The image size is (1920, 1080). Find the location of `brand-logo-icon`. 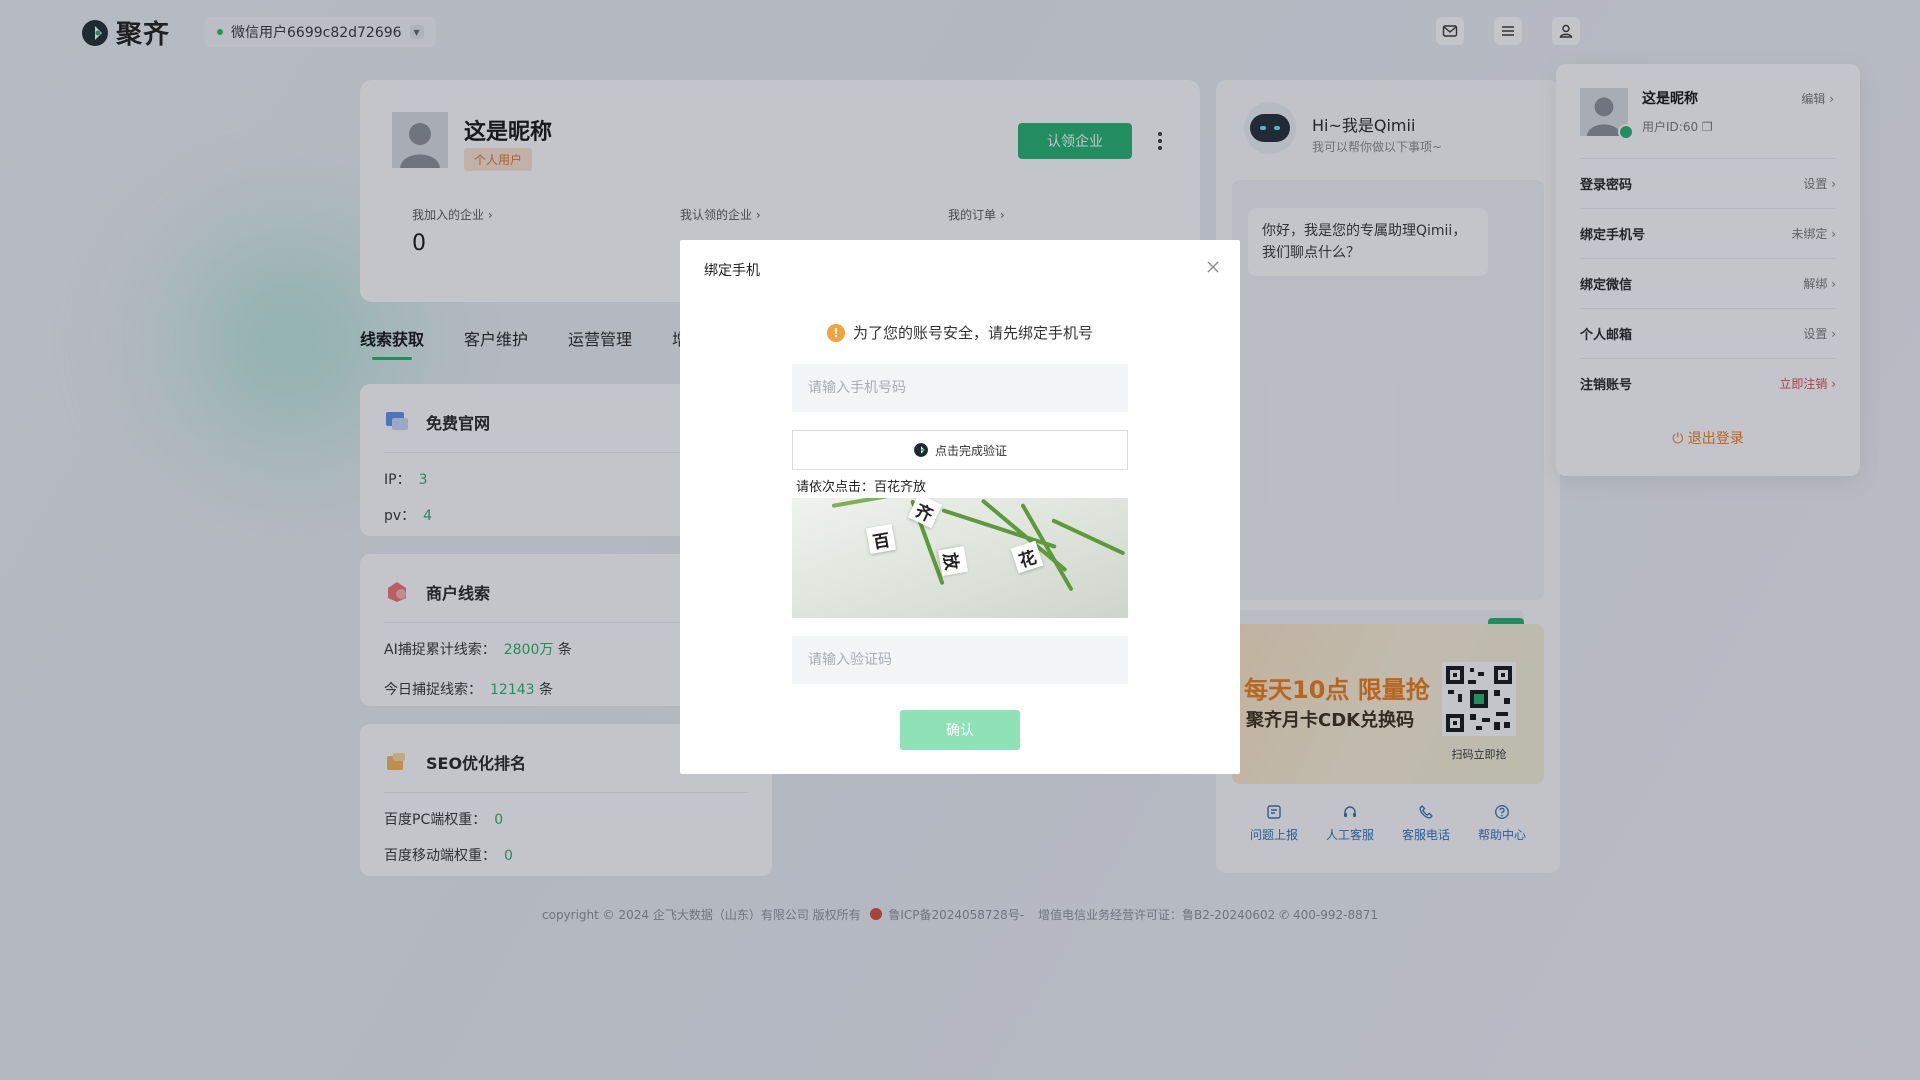

brand-logo-icon is located at coordinates (921, 450).